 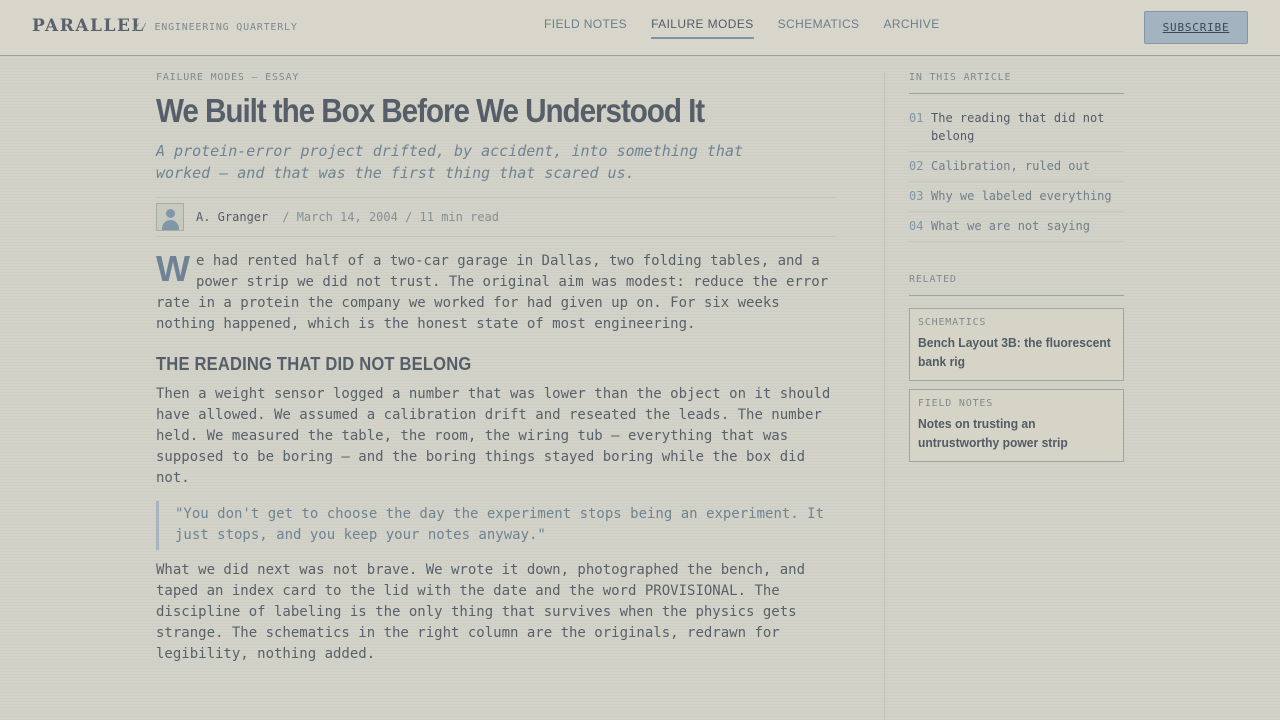 What do you see at coordinates (1010, 166) in the screenshot?
I see `toc-label: Calibration, ruled out` at bounding box center [1010, 166].